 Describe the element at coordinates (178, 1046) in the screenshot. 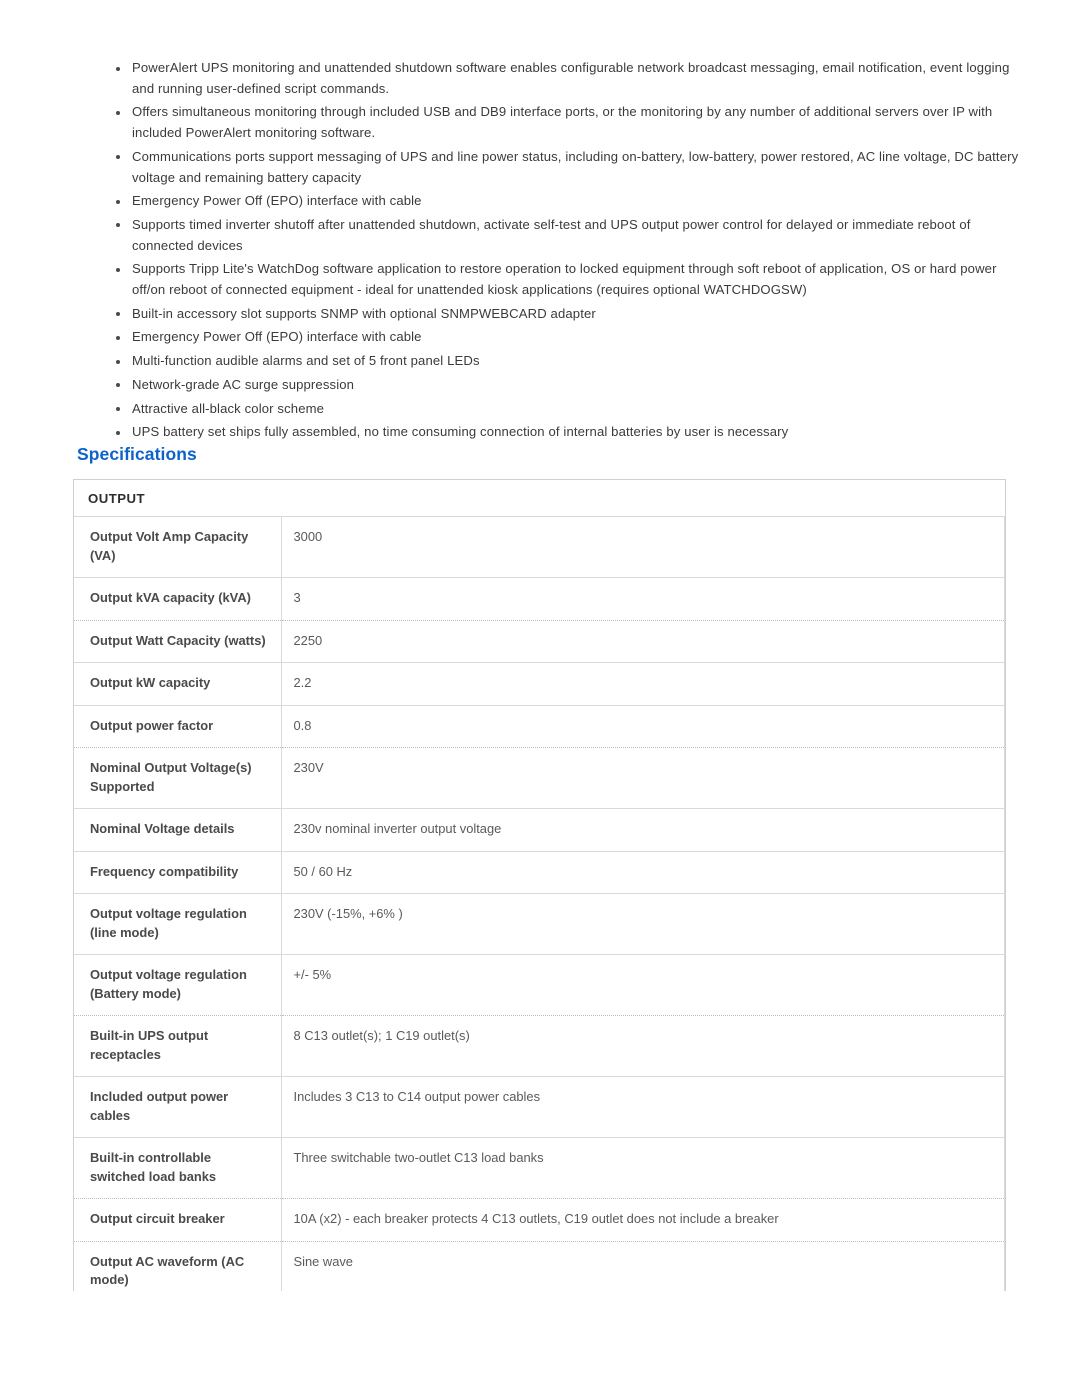

I see `spec-label: Built-in UPS output receptacles` at that location.